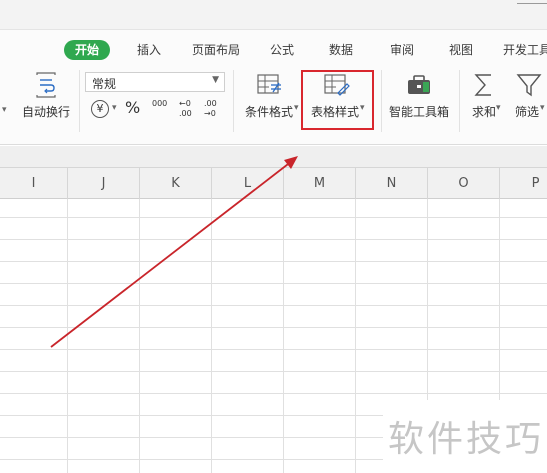  What do you see at coordinates (46, 85) in the screenshot?
I see `wrap-text-icon` at bounding box center [46, 85].